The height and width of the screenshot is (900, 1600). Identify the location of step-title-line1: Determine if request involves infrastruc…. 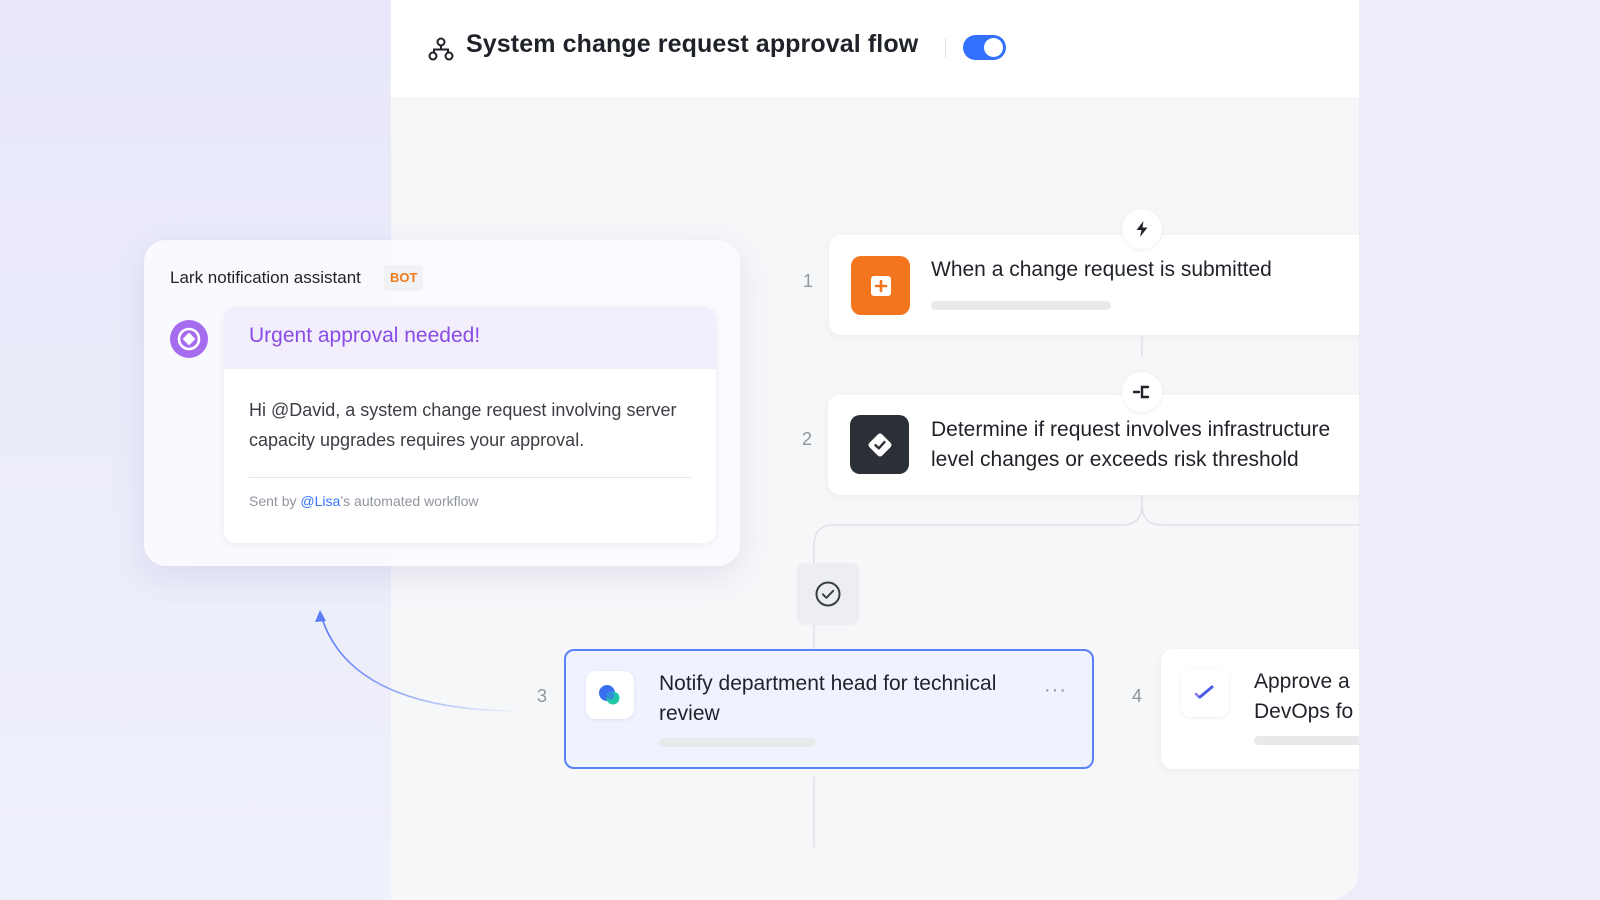
(1131, 429).